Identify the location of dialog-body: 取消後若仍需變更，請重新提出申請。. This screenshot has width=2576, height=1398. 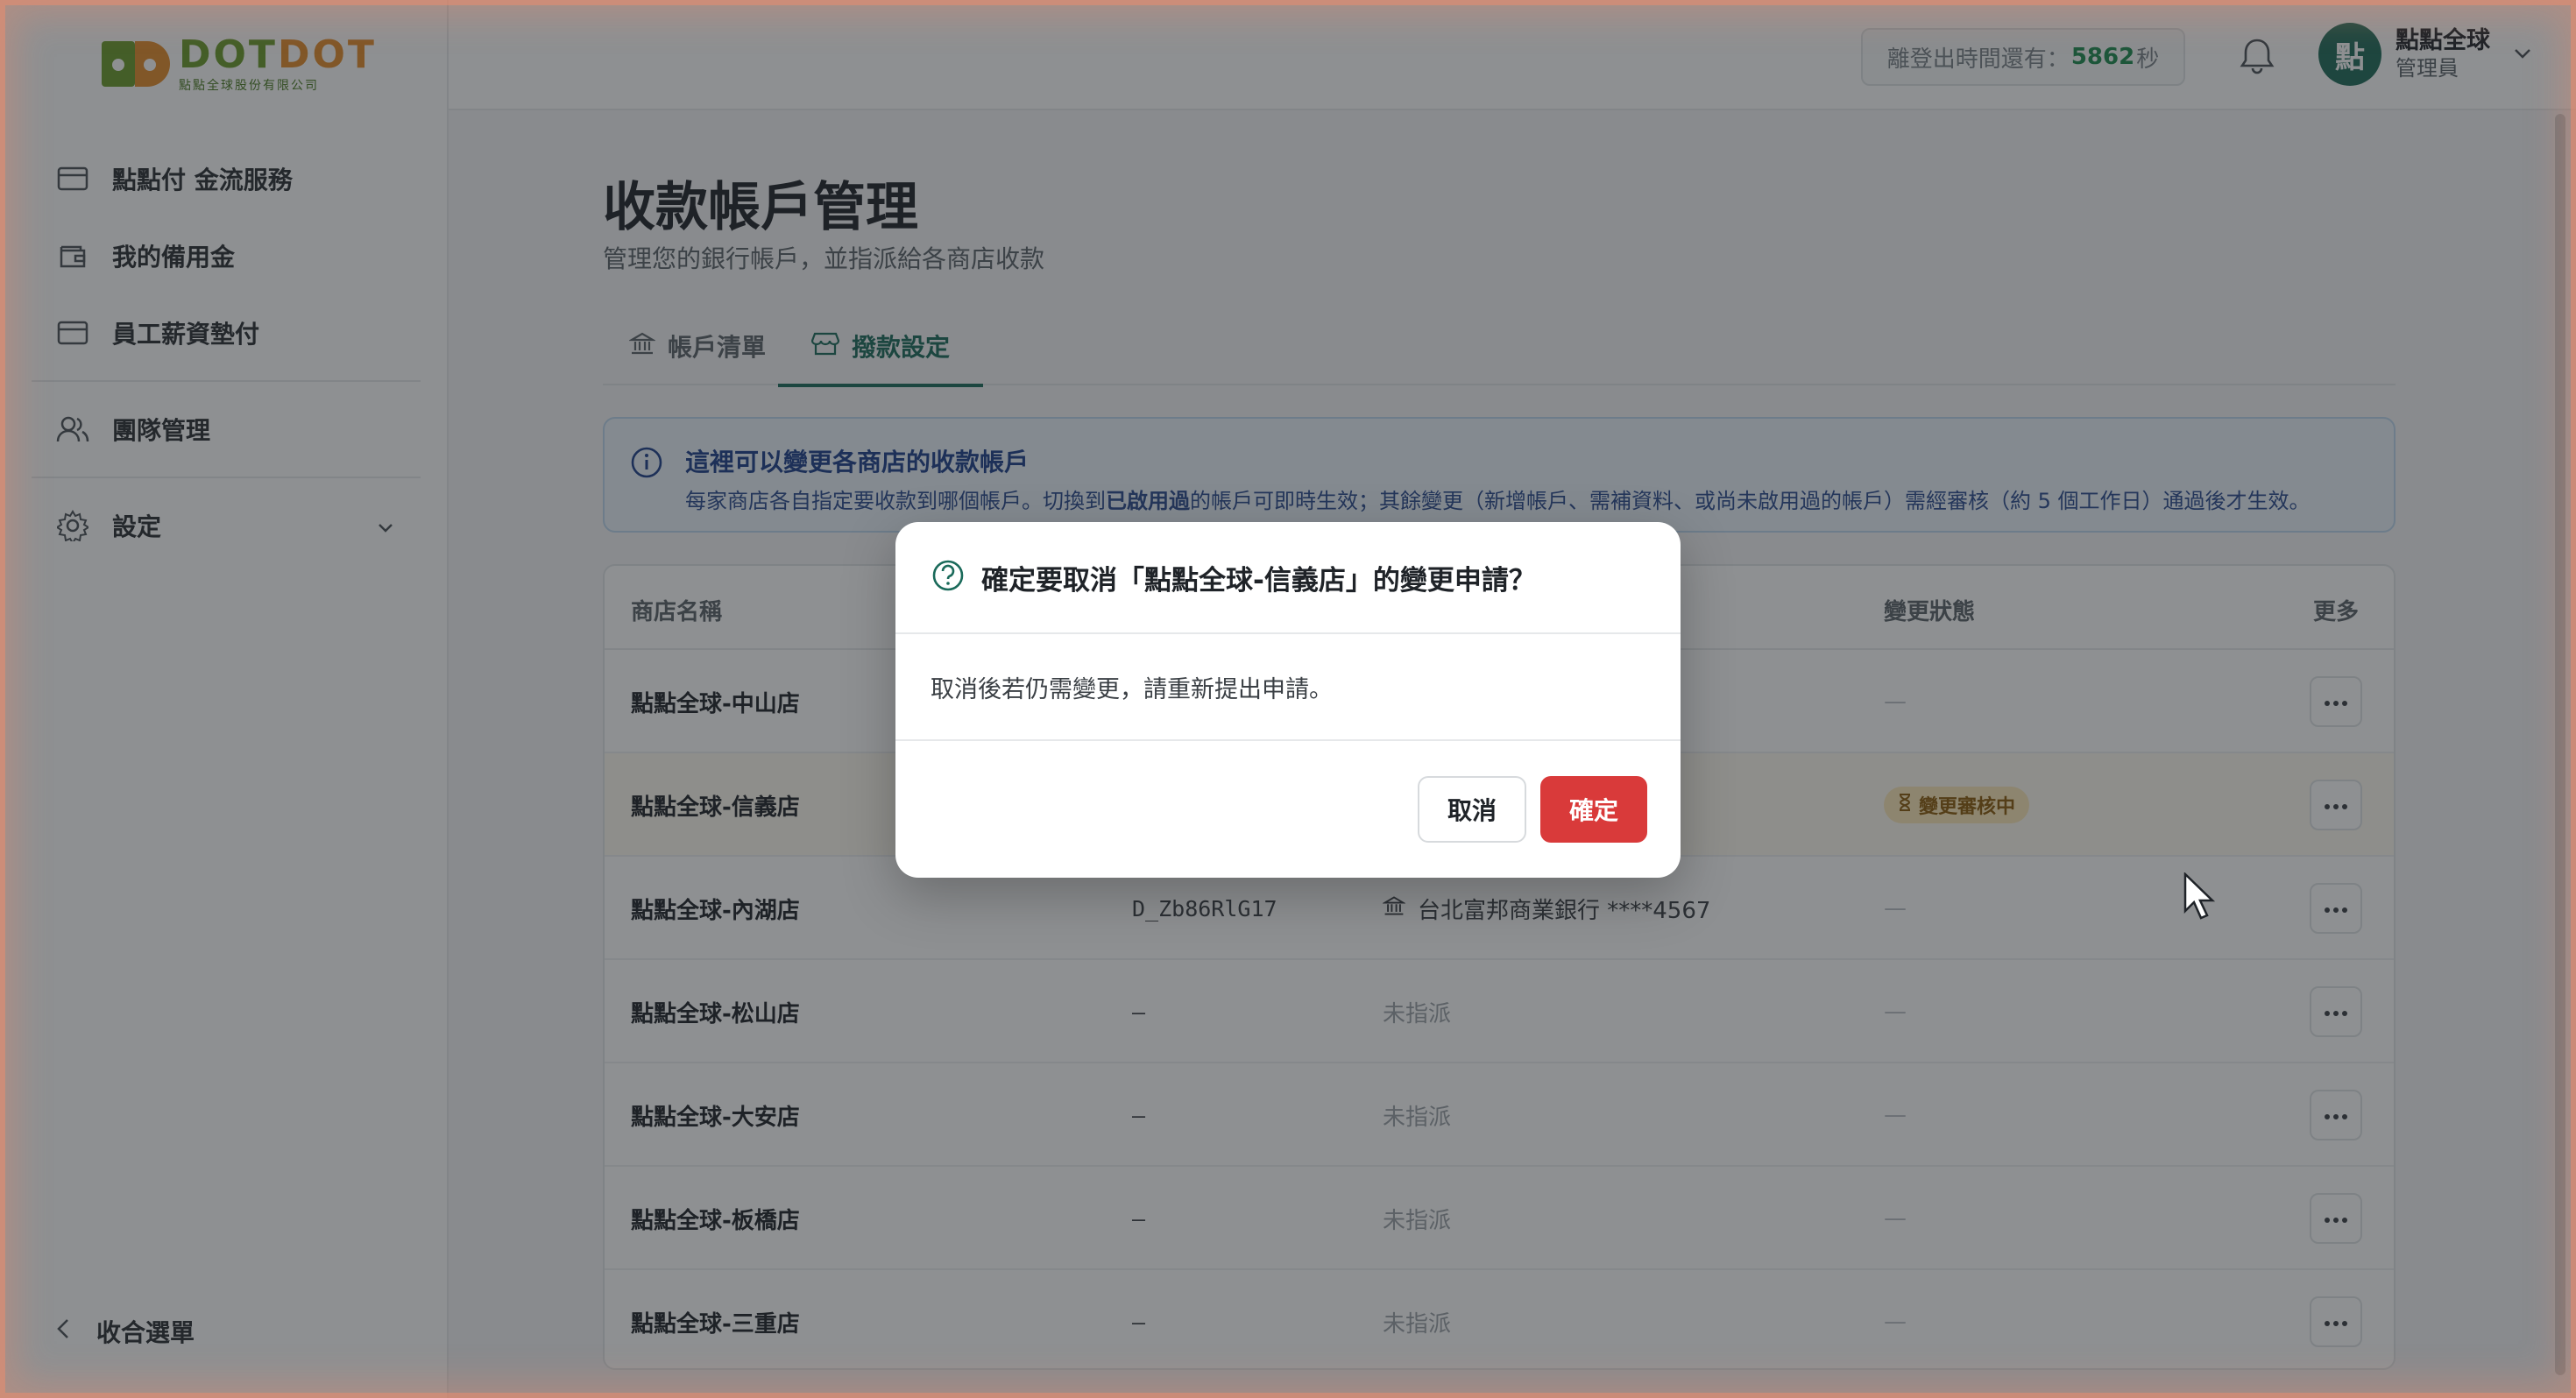
(1288, 687).